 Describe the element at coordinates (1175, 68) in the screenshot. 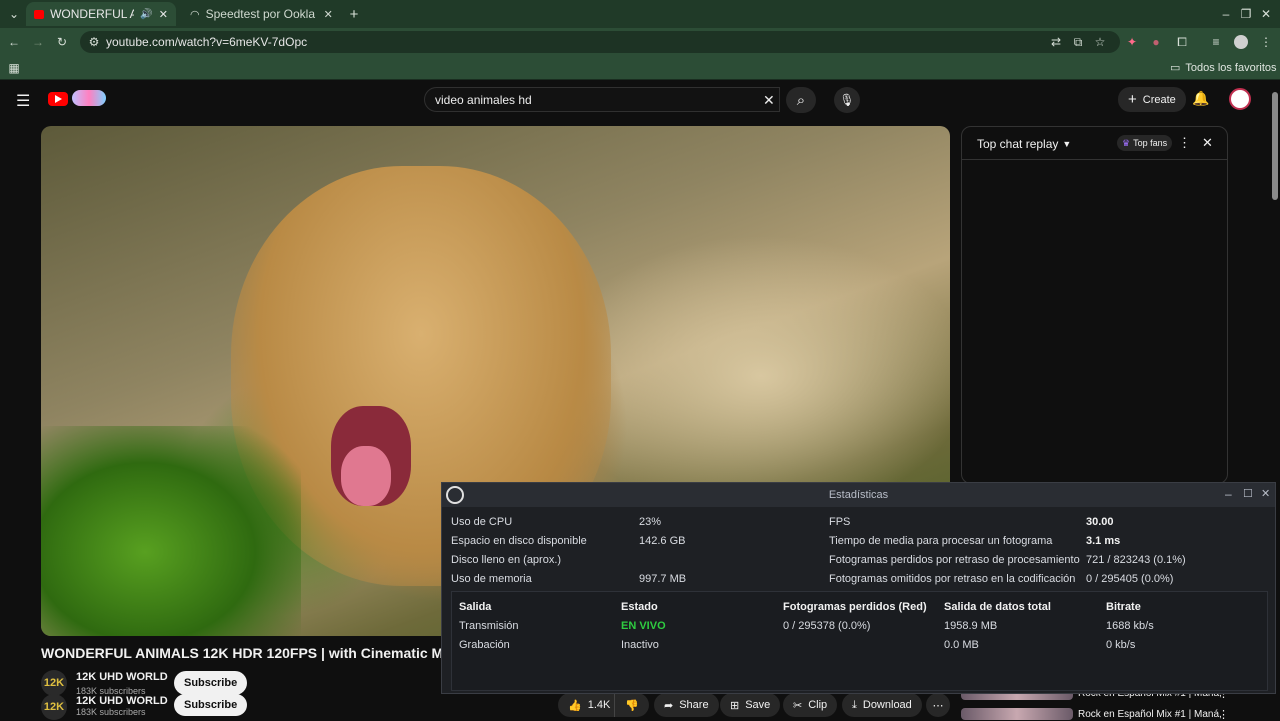

I see `folder-icon: ▭` at that location.